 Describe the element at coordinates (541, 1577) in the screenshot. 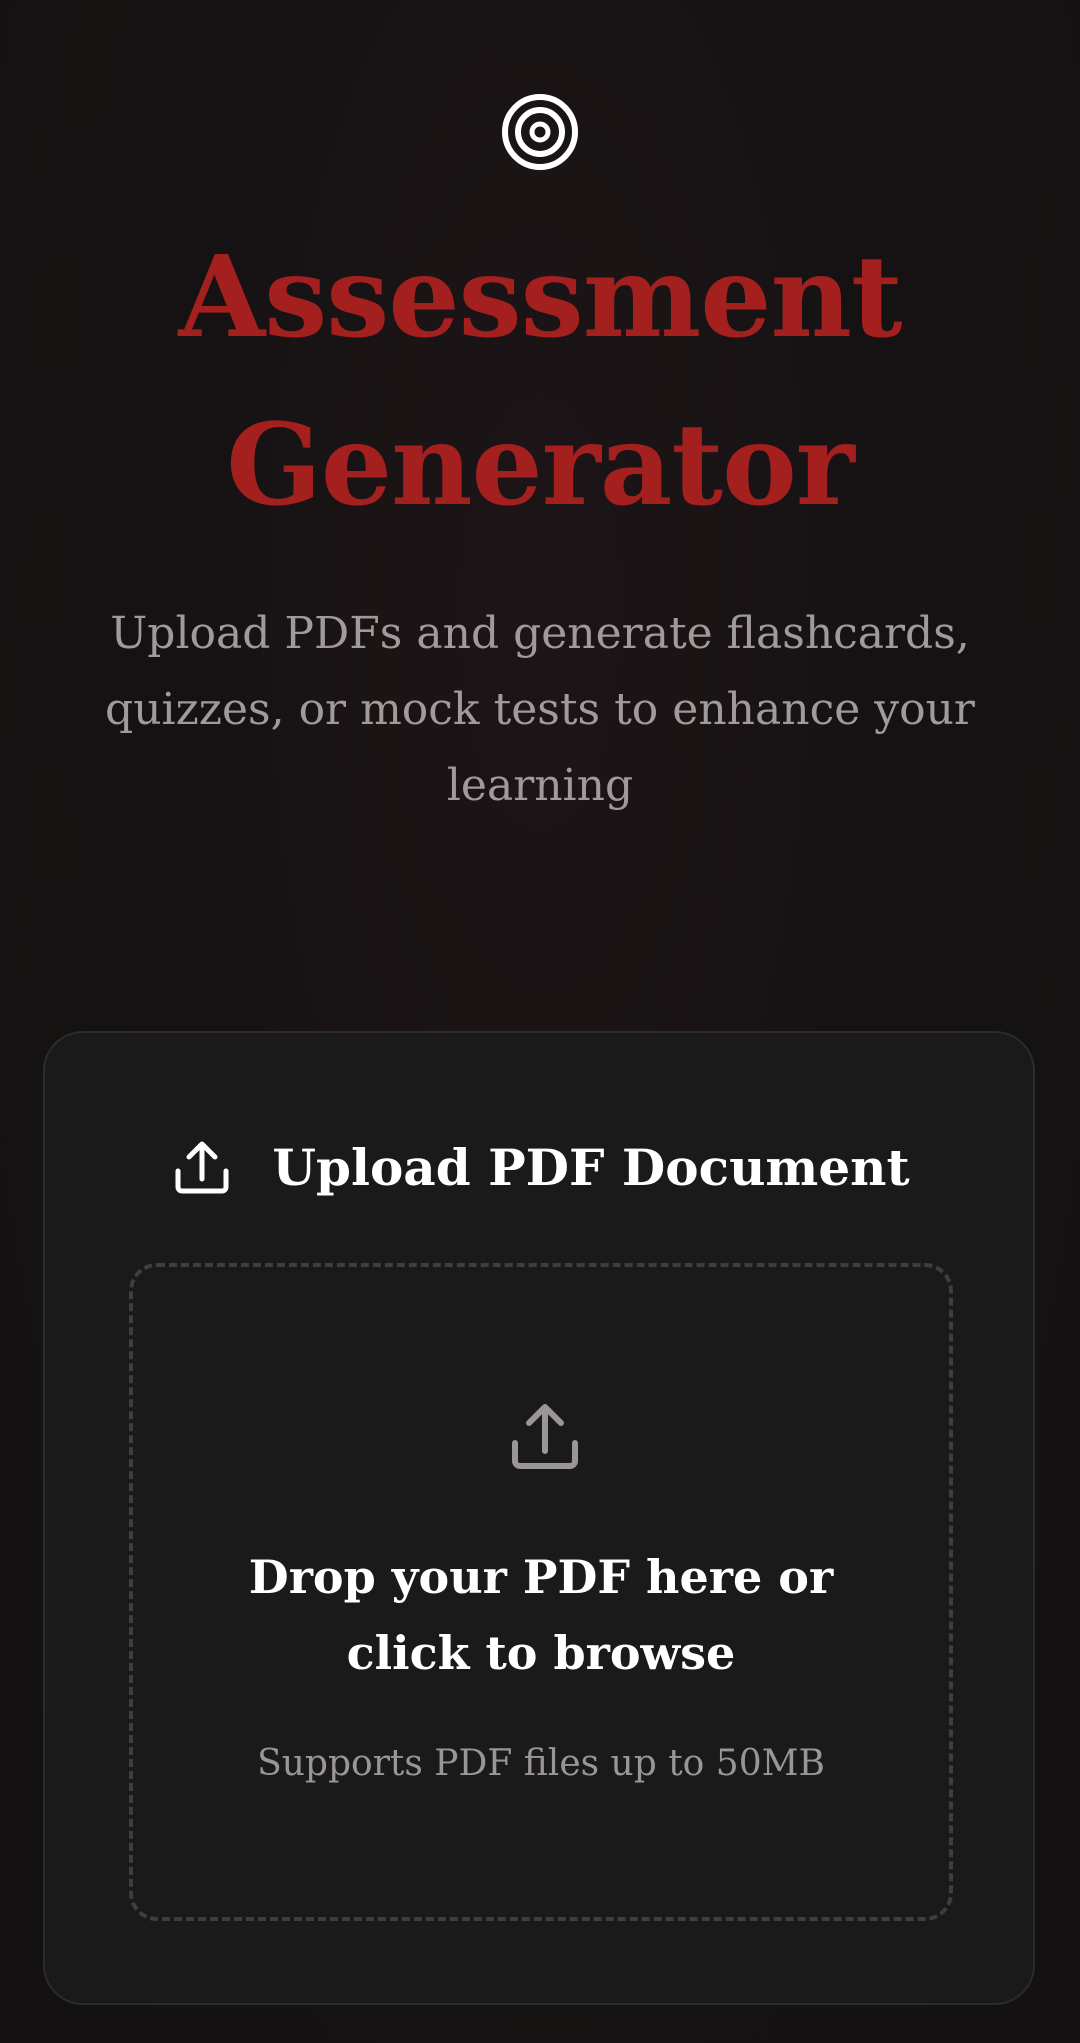

I see `dropzone-instructions-line-1: Drop your PDF here or` at that location.